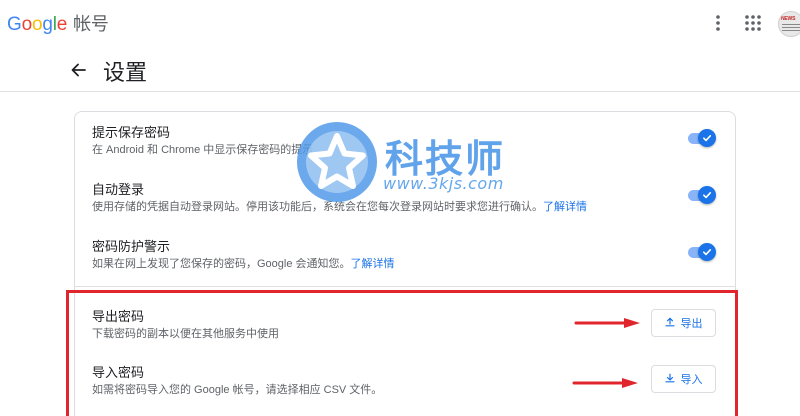 This screenshot has width=800, height=416. I want to click on import-button-label: 导入, so click(691, 380).